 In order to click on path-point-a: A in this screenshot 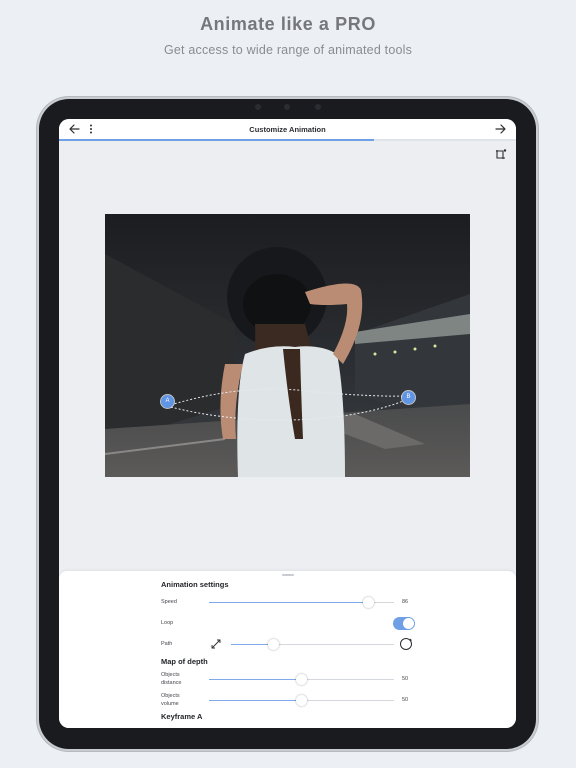, I will do `click(167, 401)`.